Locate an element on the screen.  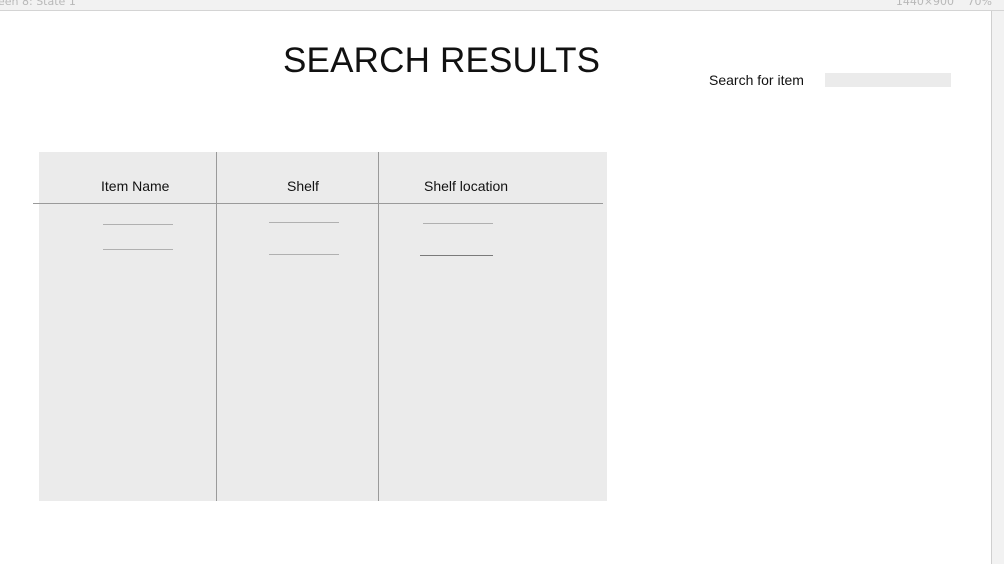
screen-state-label: een 8: State 1 is located at coordinates (38, 4).